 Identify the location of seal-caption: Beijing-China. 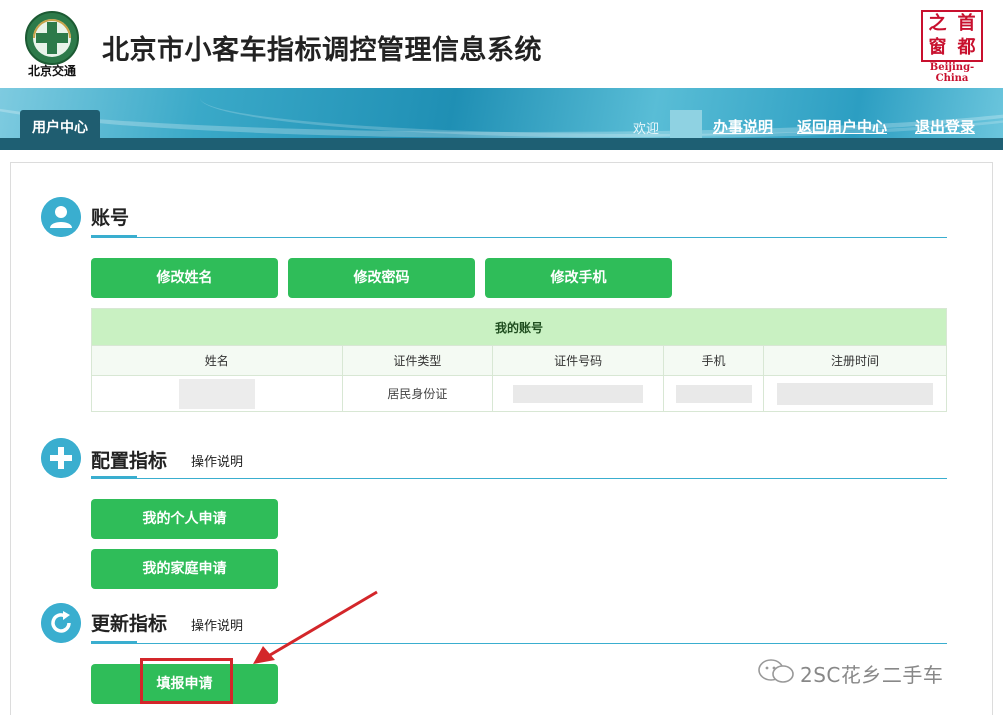
(952, 73).